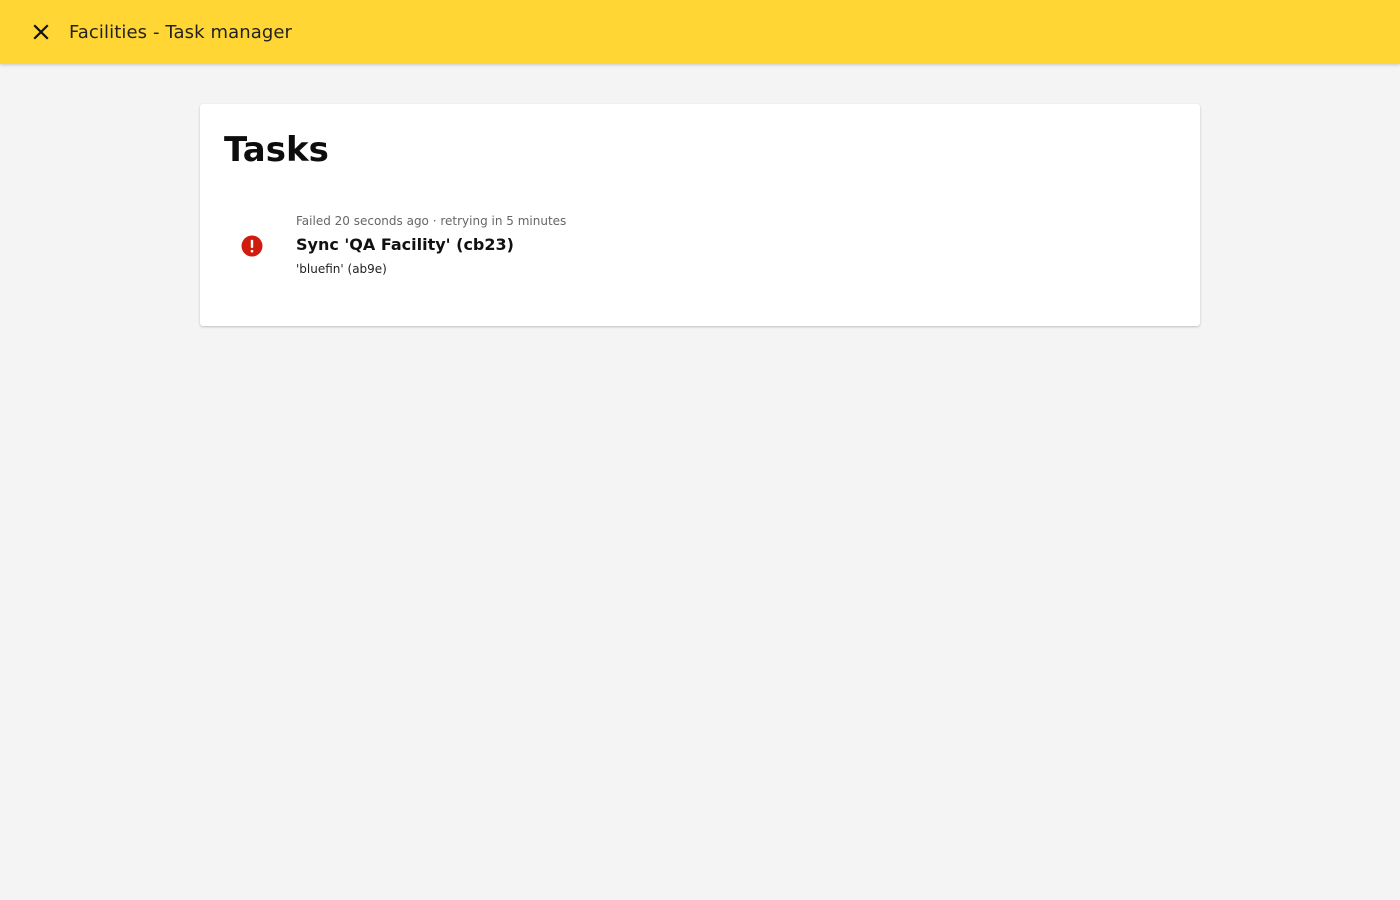  I want to click on error-icon, so click(252, 246).